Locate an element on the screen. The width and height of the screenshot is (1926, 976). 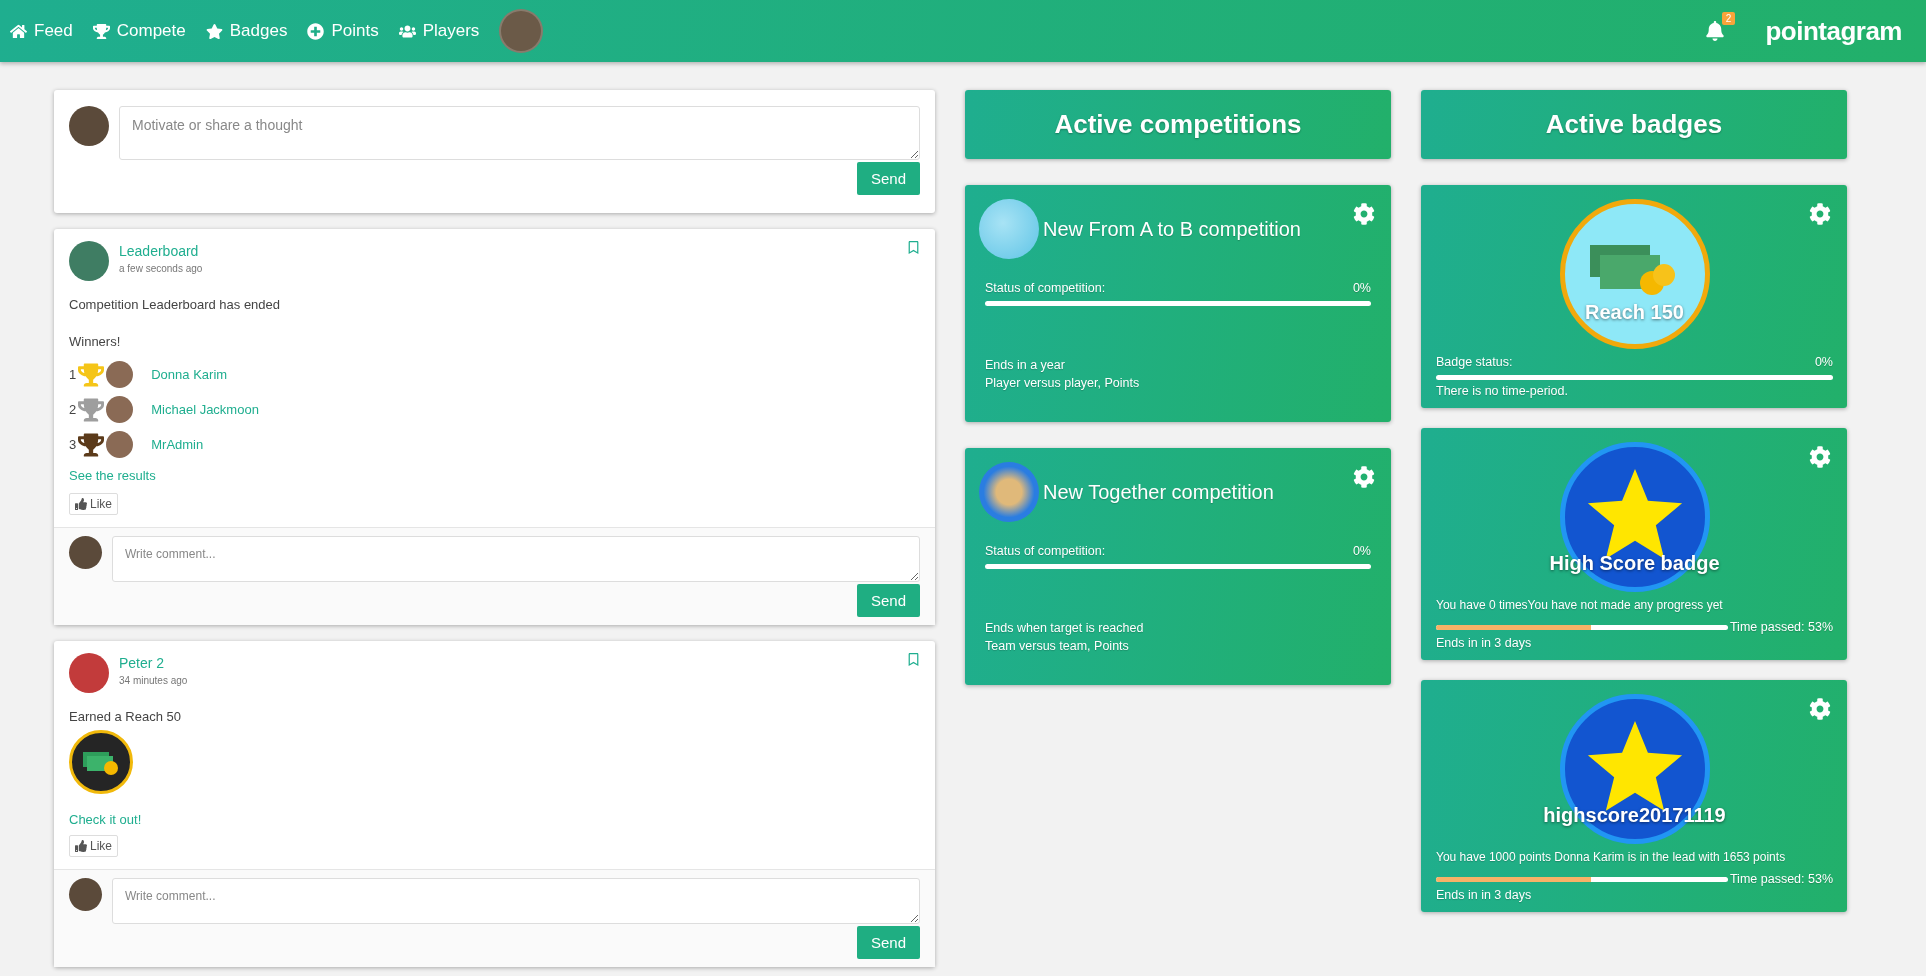
end-text: Ends in a year is located at coordinates (1025, 365).